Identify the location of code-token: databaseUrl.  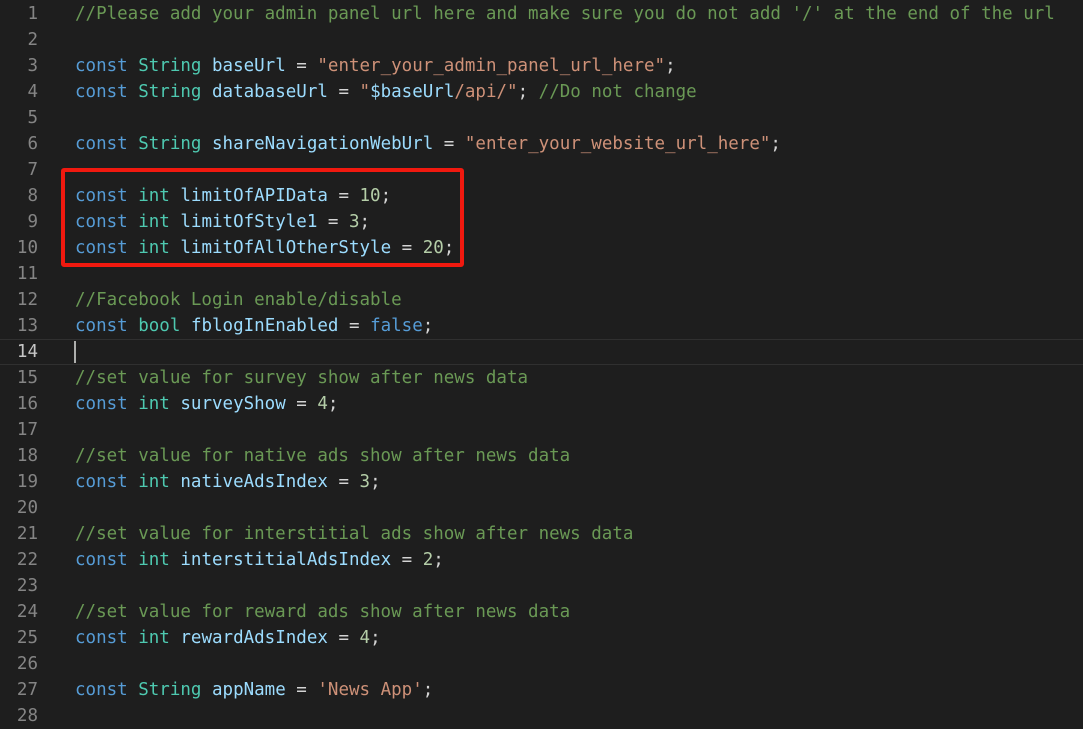
(270, 92).